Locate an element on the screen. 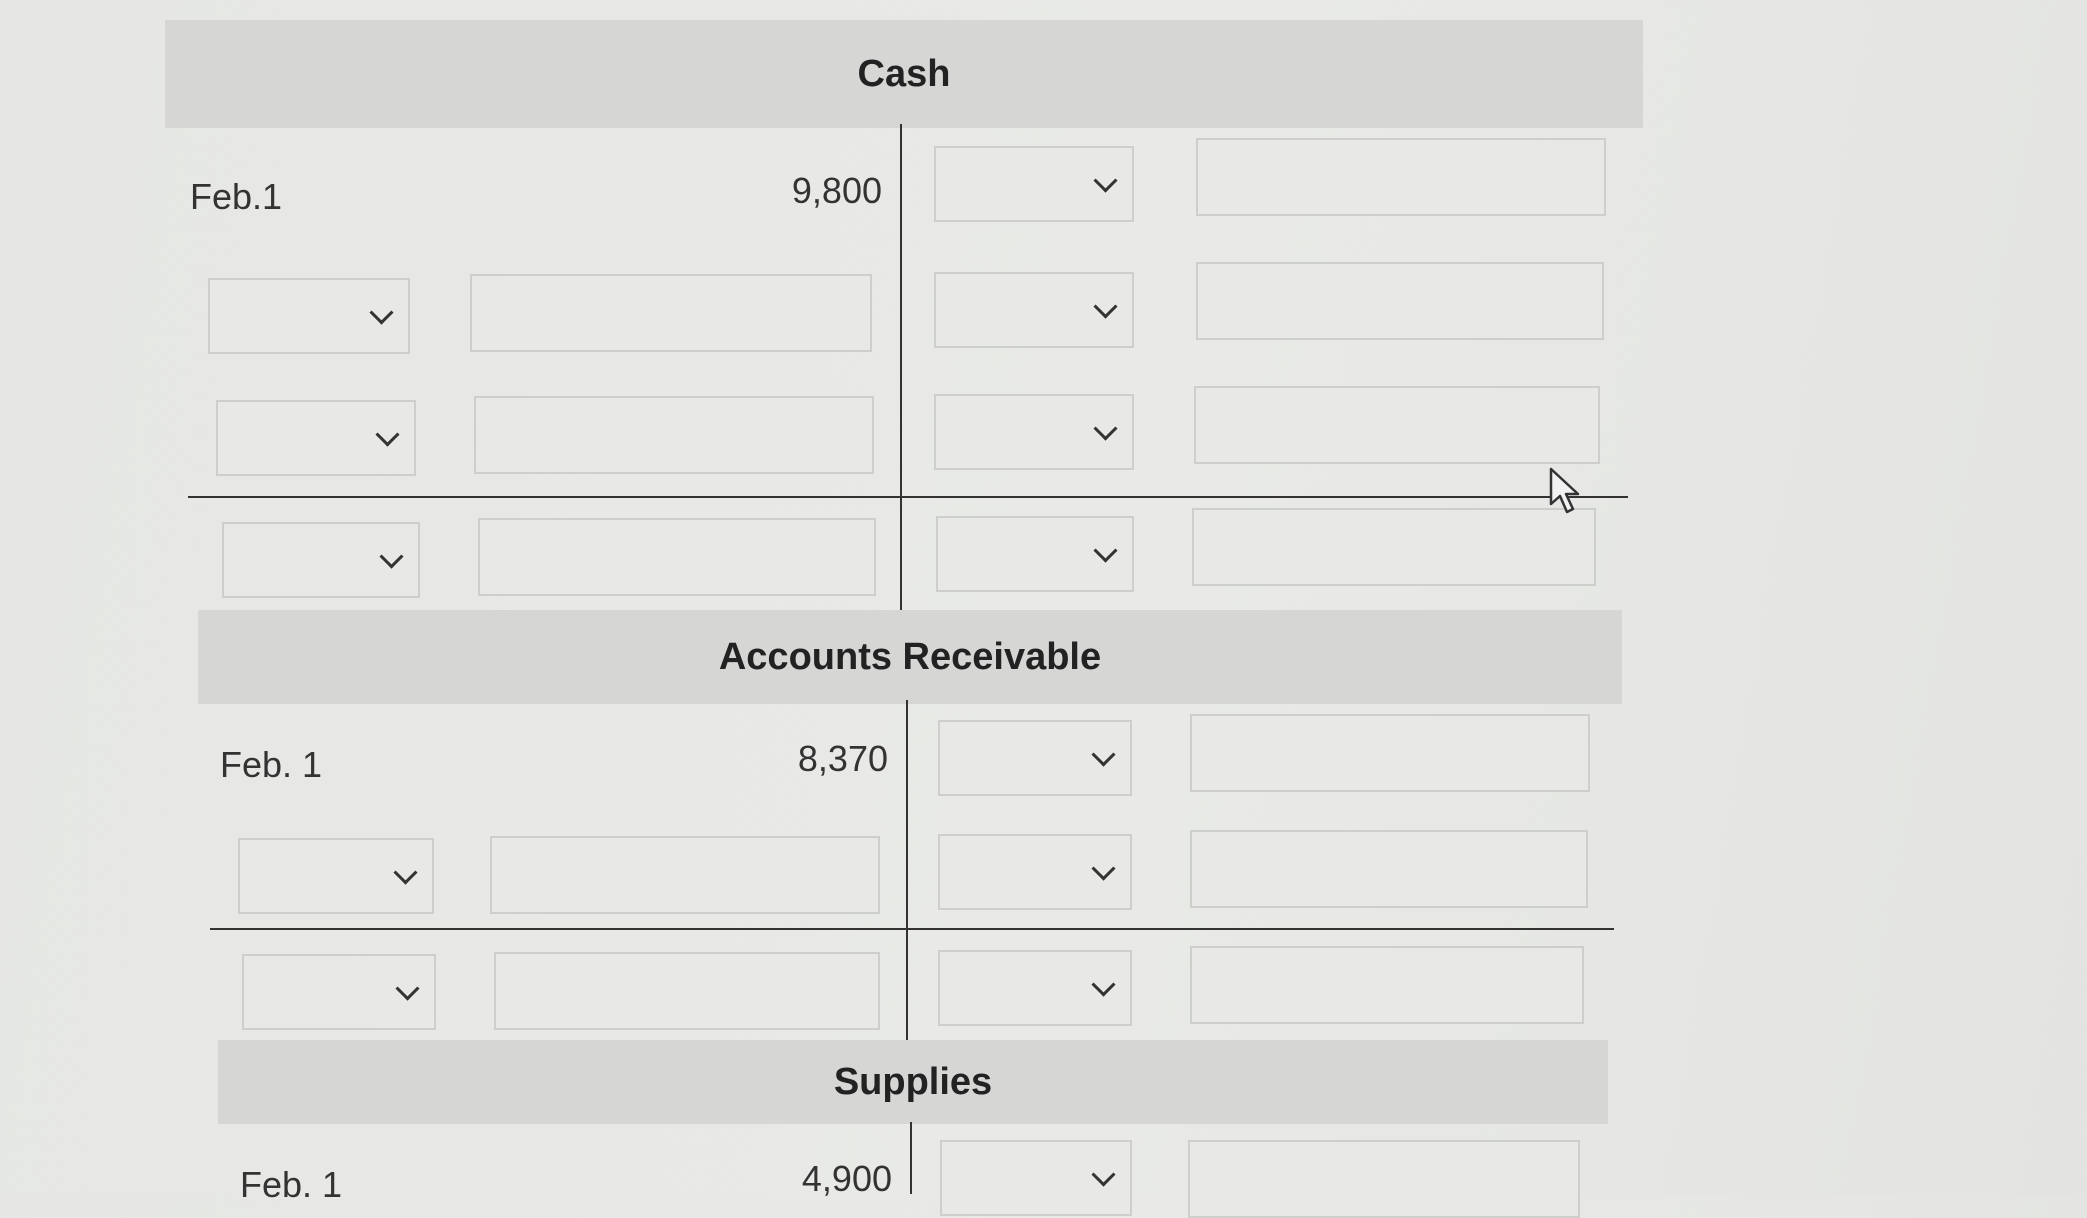 The height and width of the screenshot is (1218, 2087). debit-date-label: Feb.1 is located at coordinates (236, 196).